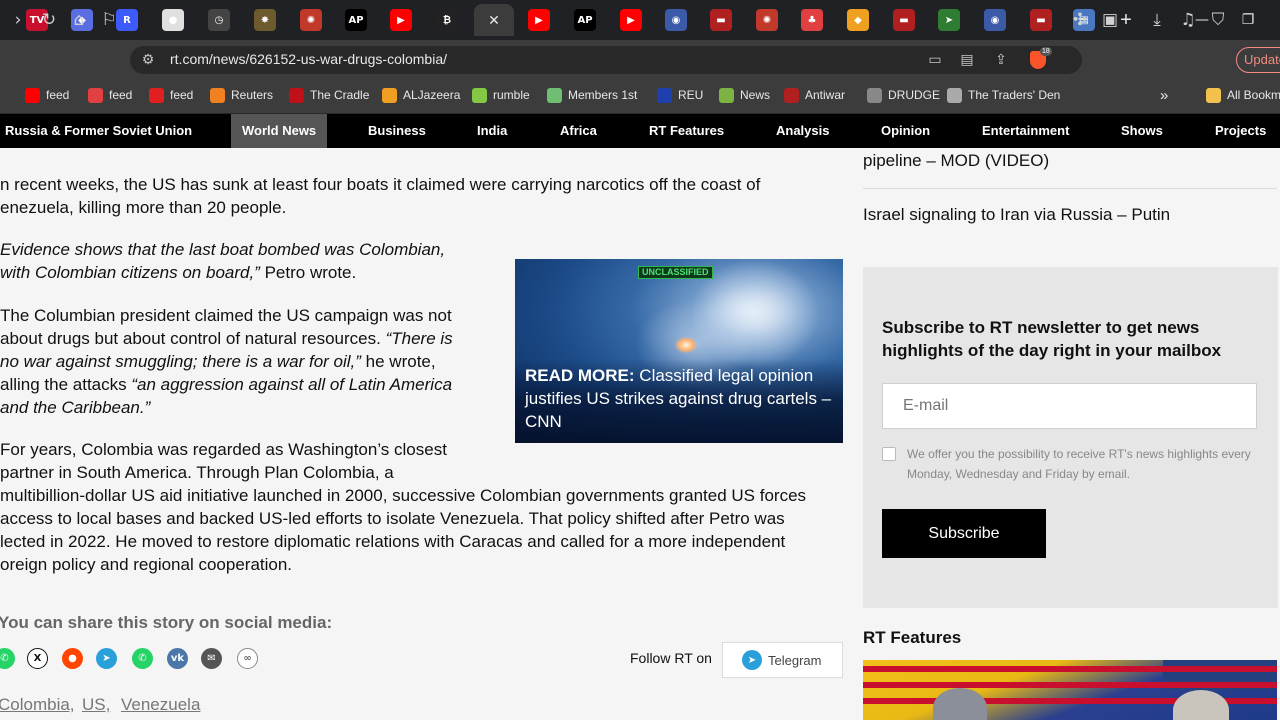 The height and width of the screenshot is (720, 1280). Describe the element at coordinates (960, 704) in the screenshot. I see `portrait-figure` at that location.